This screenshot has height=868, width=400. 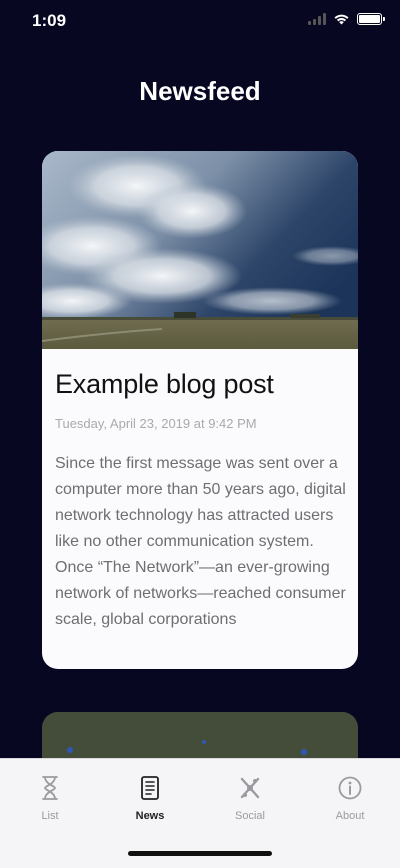 I want to click on tab-social: Social, so click(x=250, y=798).